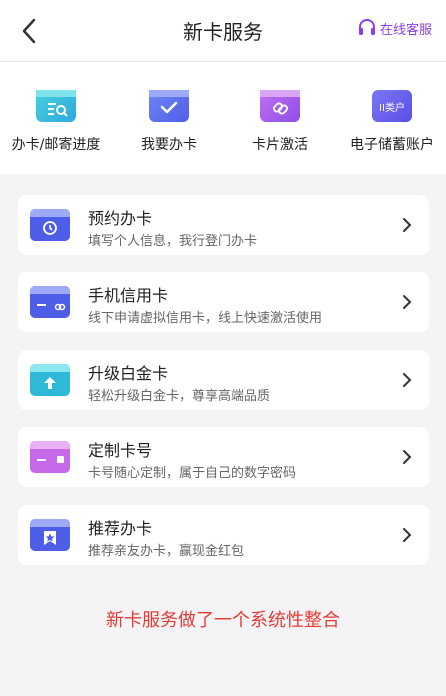 Image resolution: width=446 pixels, height=696 pixels. What do you see at coordinates (223, 380) in the screenshot?
I see `service-card-upgrade-platinum: 升级白金卡 轻松升级白金卡，尊享高端品质` at bounding box center [223, 380].